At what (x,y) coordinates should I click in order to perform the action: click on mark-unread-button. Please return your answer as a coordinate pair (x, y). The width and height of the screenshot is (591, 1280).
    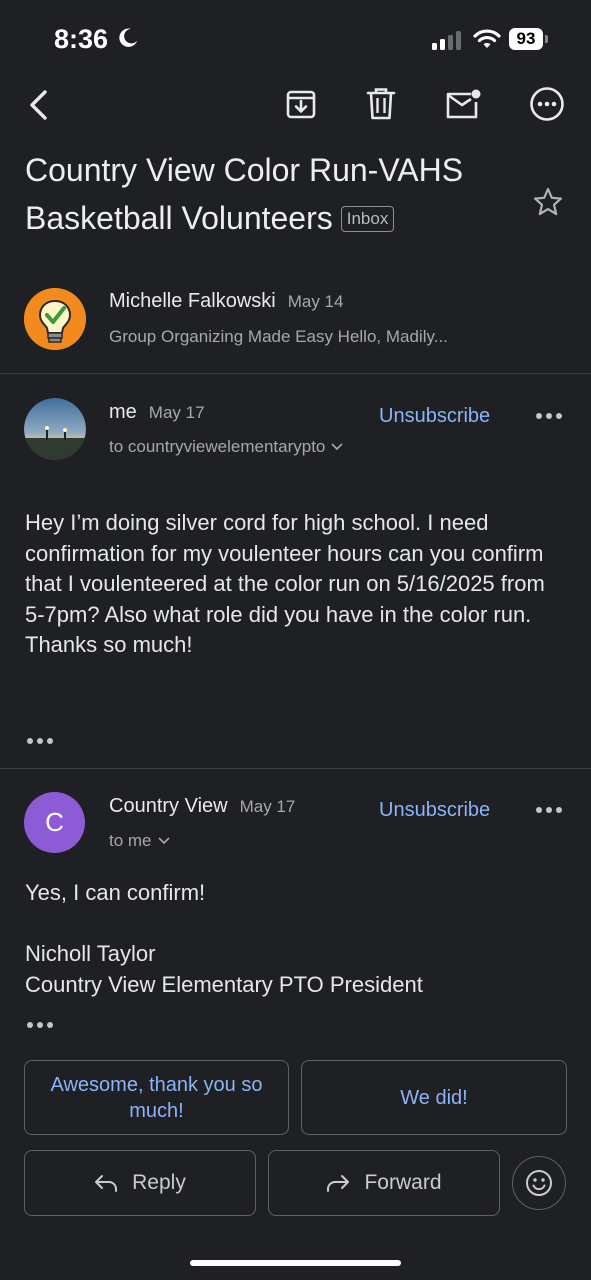
    Looking at the image, I should click on (463, 104).